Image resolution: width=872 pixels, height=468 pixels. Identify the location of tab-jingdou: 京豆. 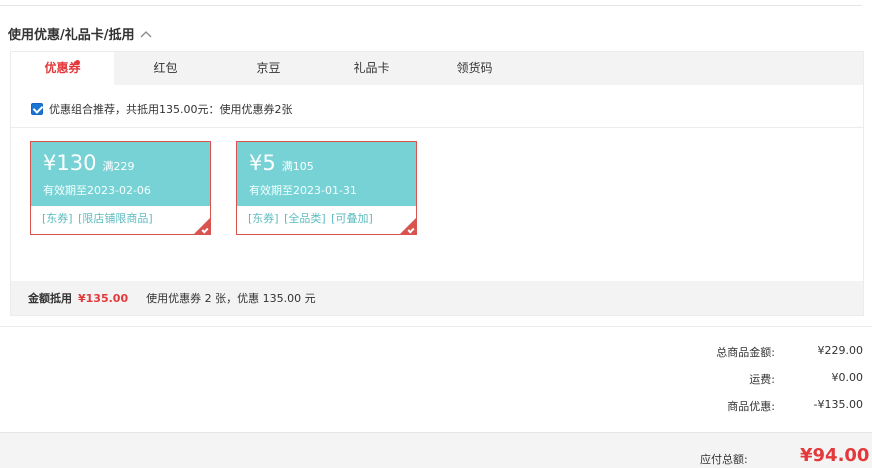
(268, 68).